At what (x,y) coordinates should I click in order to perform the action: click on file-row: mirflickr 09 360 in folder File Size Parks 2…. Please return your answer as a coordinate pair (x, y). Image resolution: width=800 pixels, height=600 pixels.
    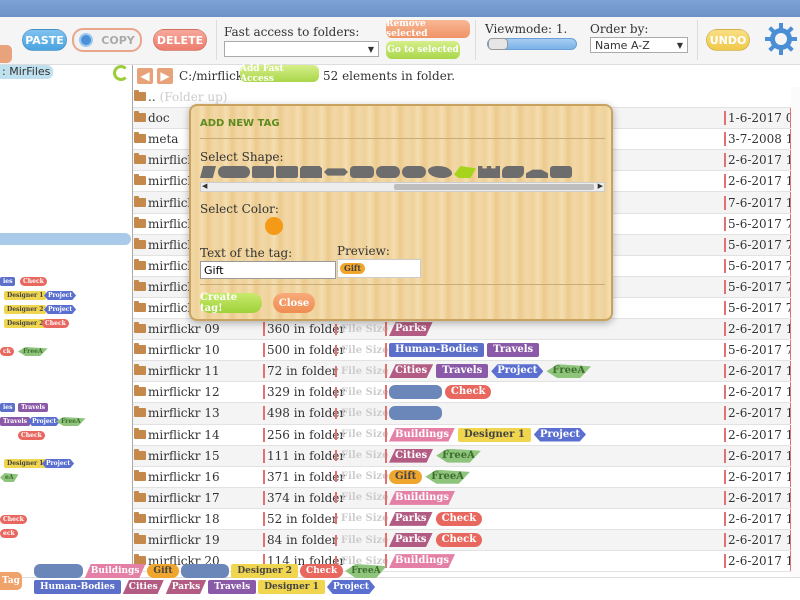
    Looking at the image, I should click on (466, 330).